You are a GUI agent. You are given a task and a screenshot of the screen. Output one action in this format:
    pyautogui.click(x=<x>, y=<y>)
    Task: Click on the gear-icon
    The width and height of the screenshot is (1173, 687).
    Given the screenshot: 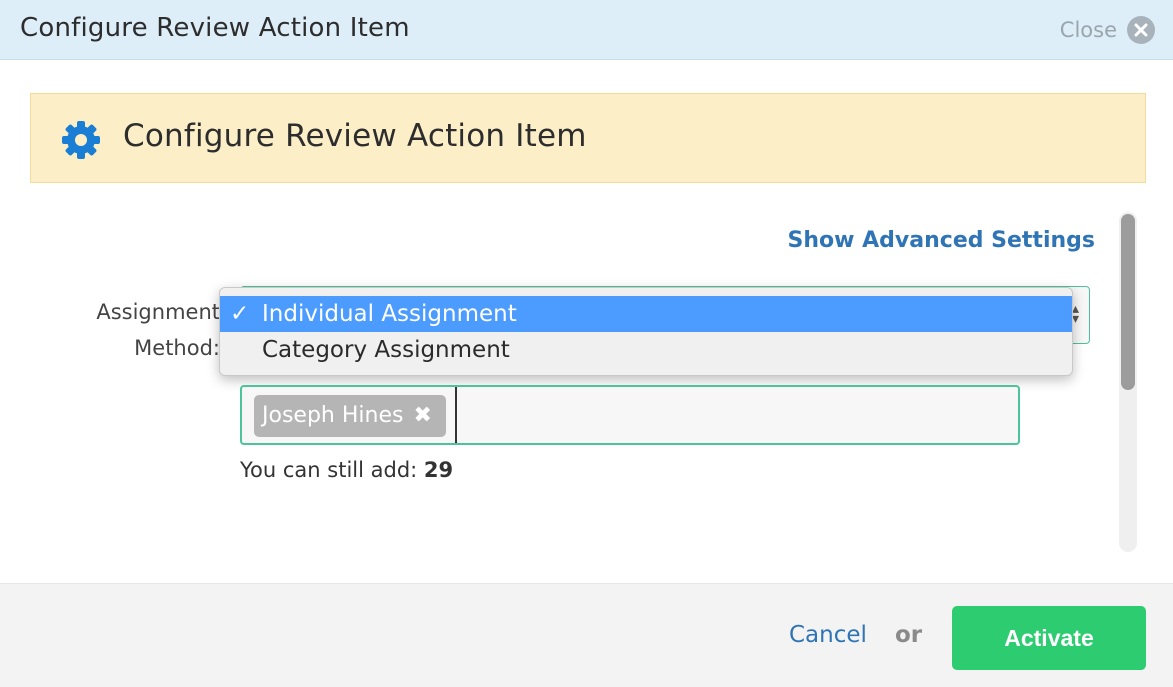 What is the action you would take?
    pyautogui.click(x=81, y=140)
    